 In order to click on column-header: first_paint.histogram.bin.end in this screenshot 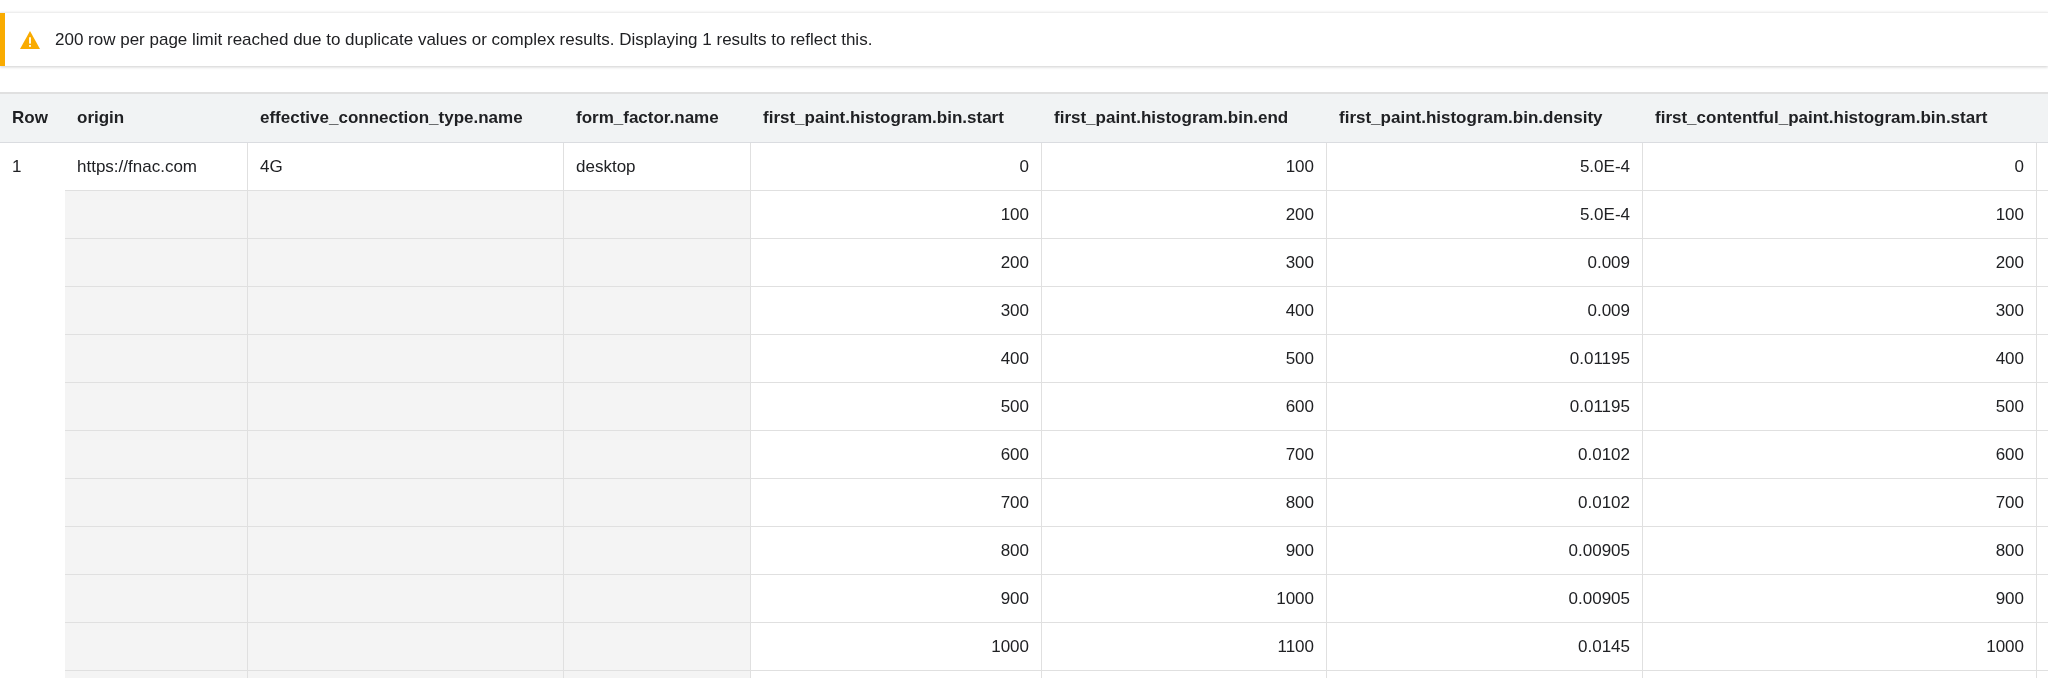, I will do `click(1184, 118)`.